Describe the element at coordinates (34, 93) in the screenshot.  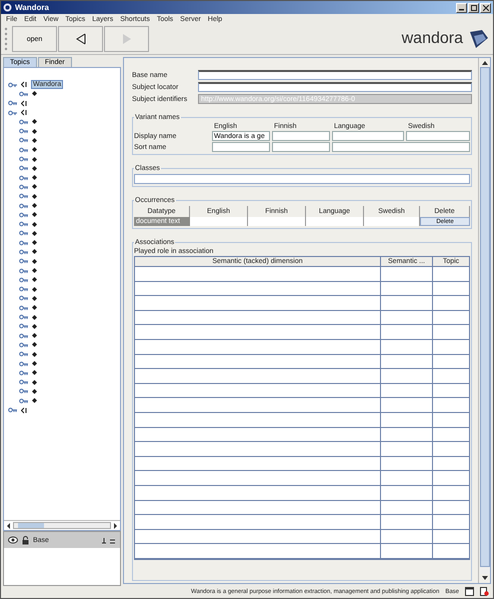
I see `diamond-icon` at that location.